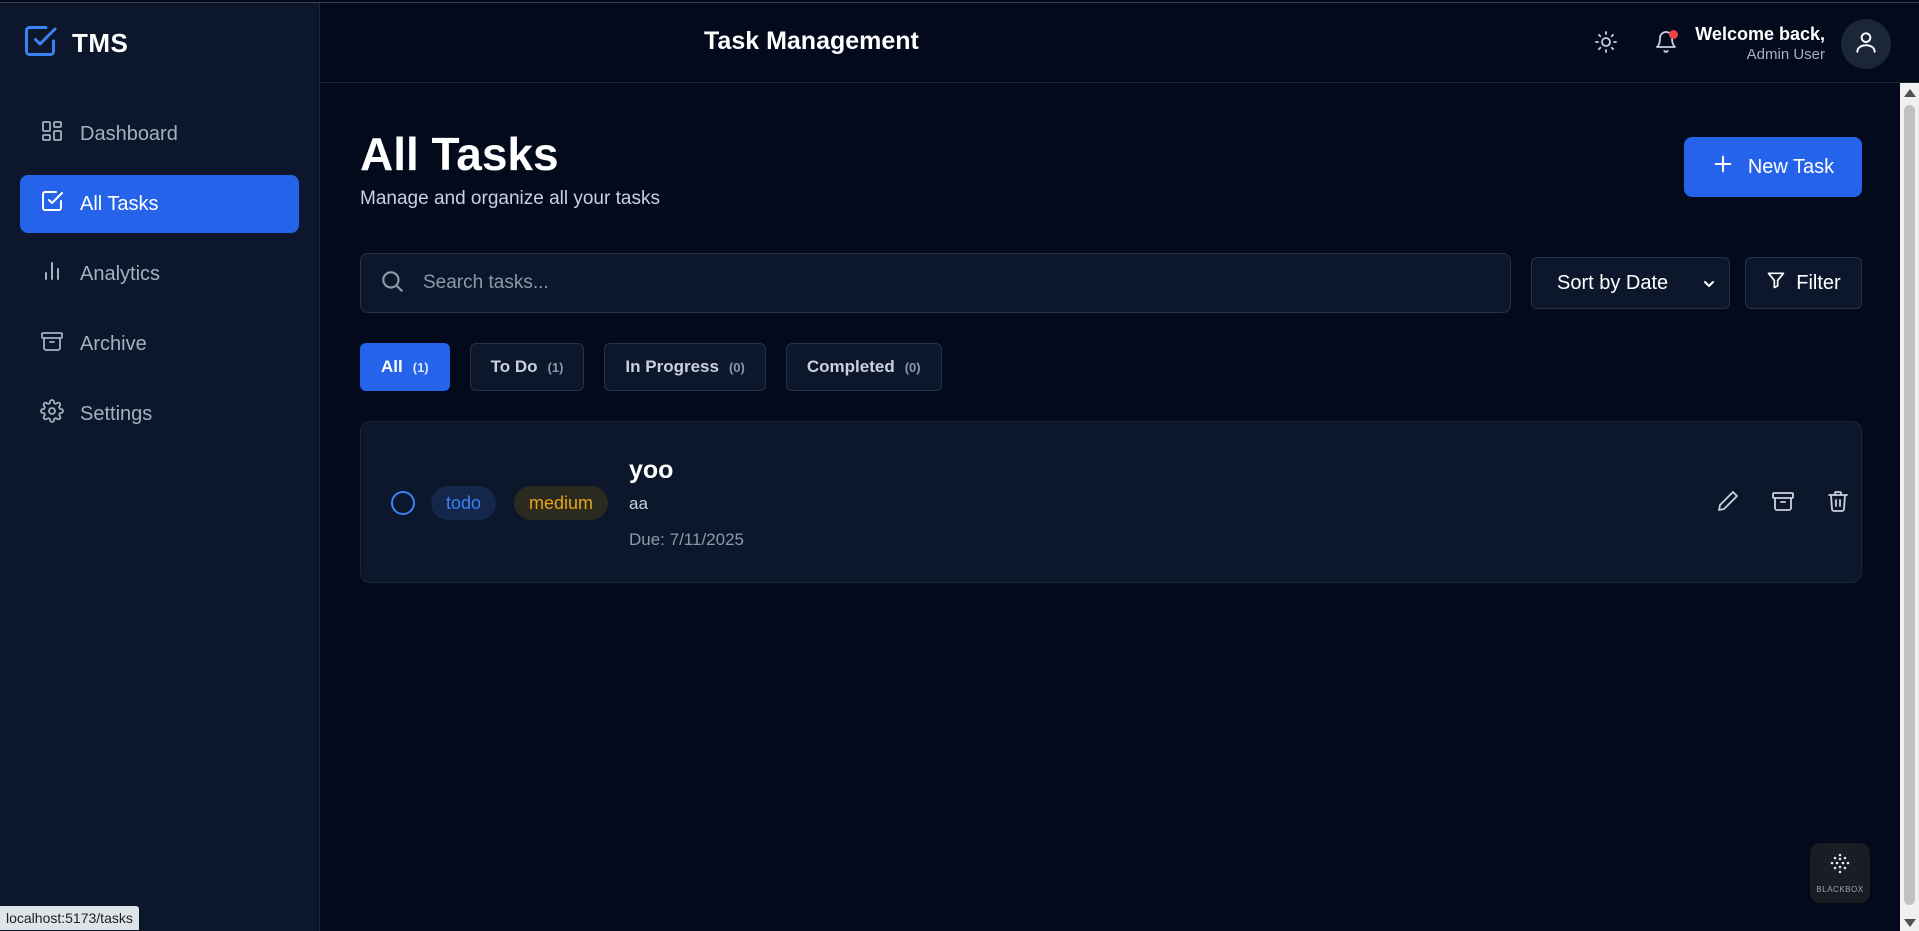 The height and width of the screenshot is (931, 1919). I want to click on notification-dot, so click(1673, 34).